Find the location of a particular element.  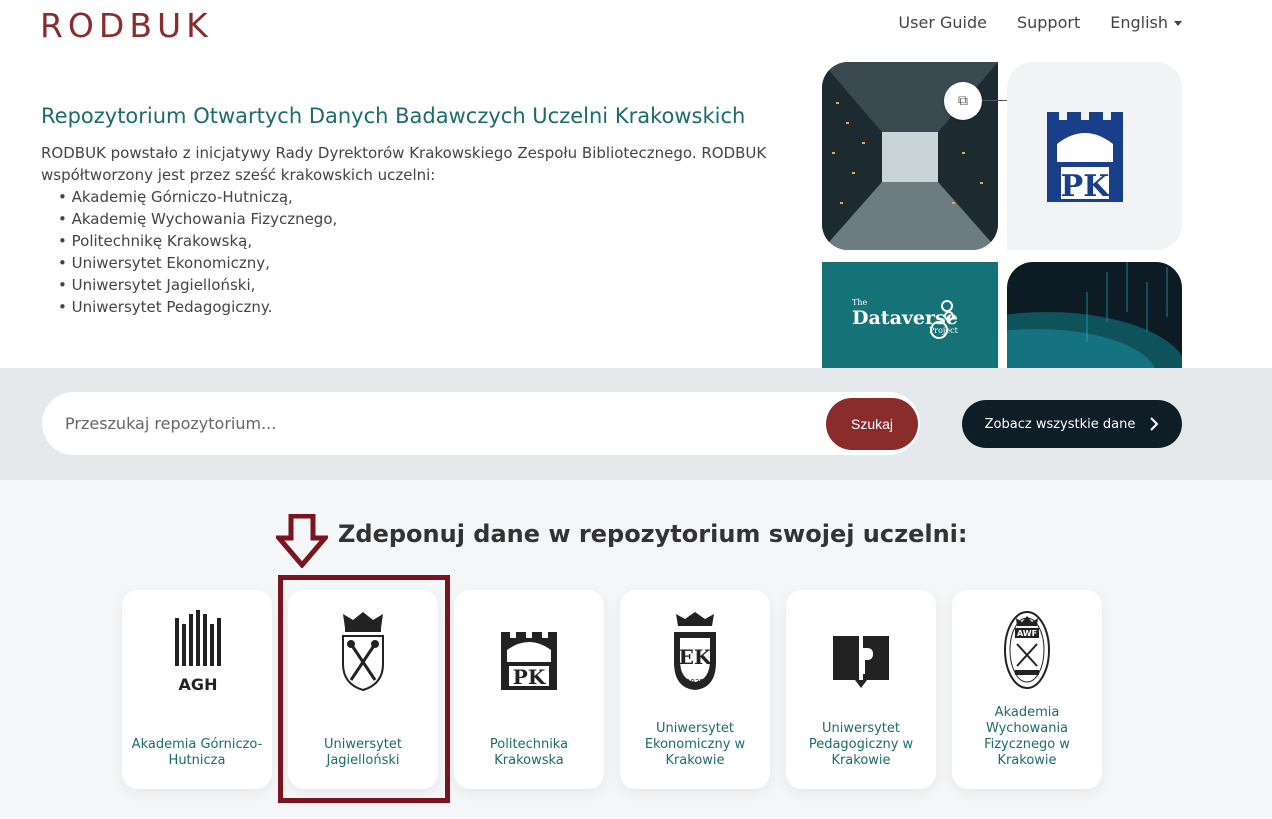

university-card-pk: PK Politechnika Krakowska is located at coordinates (529, 689).